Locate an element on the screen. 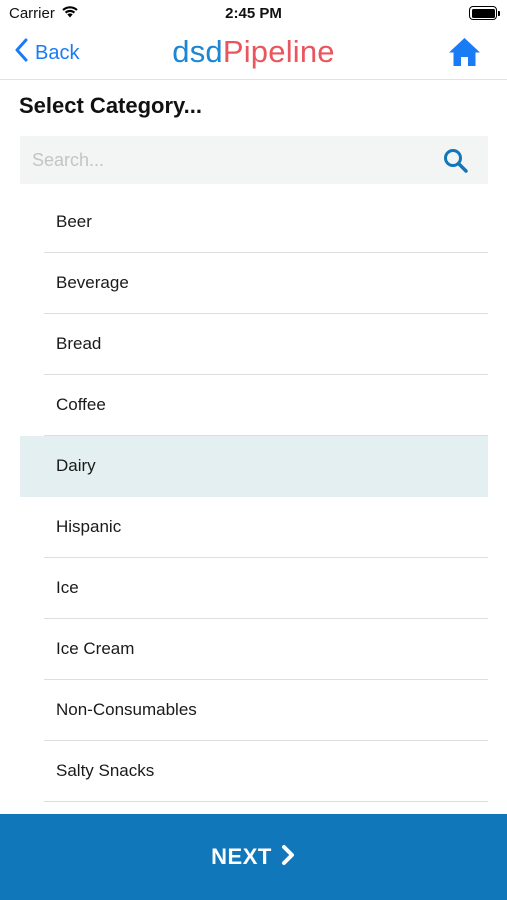 This screenshot has width=507, height=900. nav-bar: Back dsdPipeline is located at coordinates (253, 54).